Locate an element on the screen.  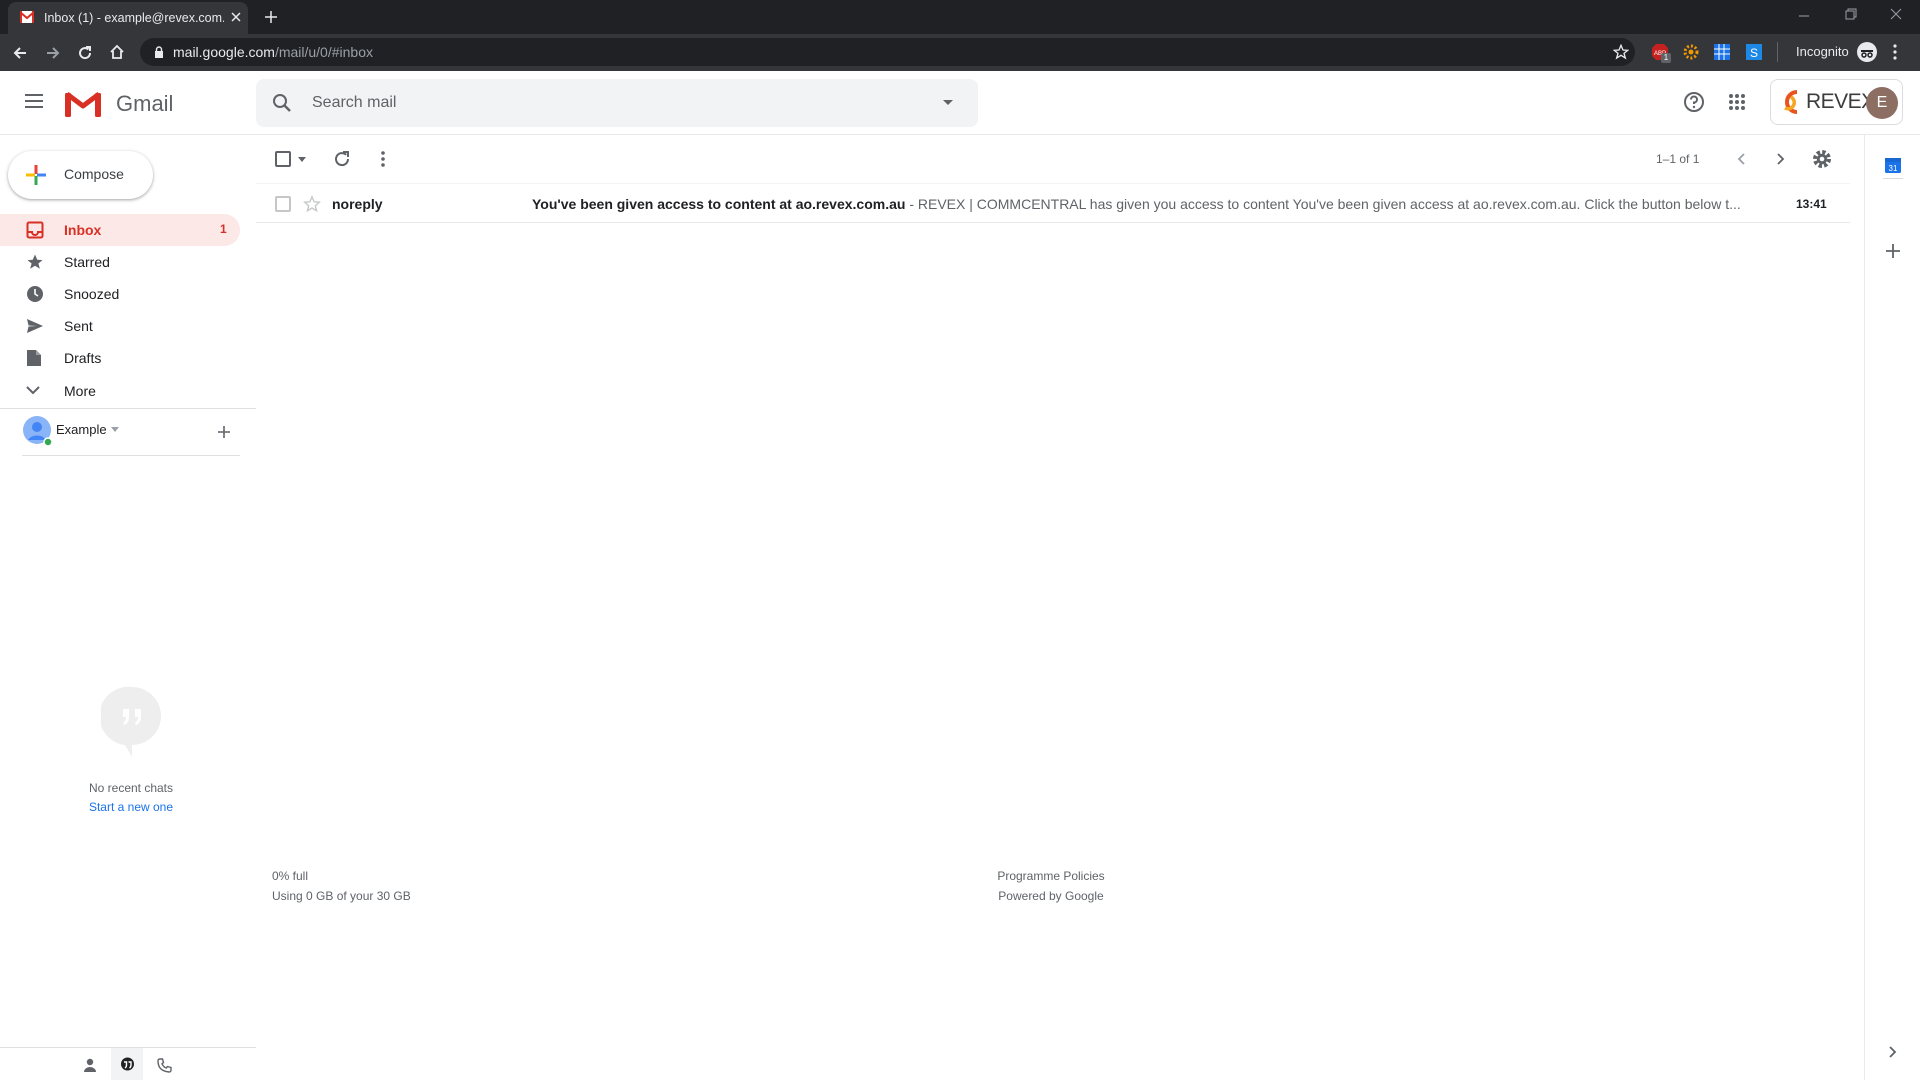
gmail-header: Gmail REVEX E is located at coordinates (960, 103).